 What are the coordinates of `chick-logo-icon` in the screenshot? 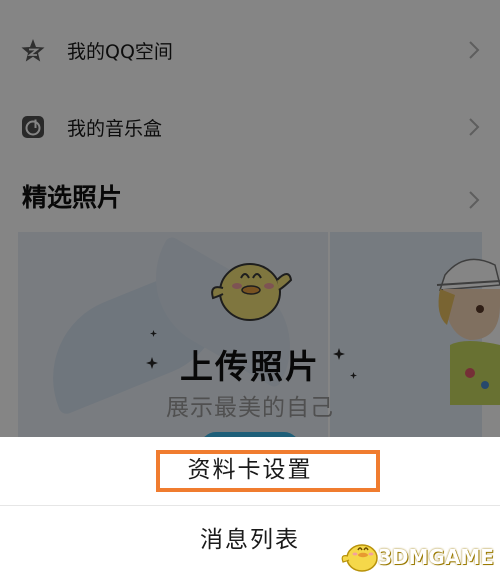 It's located at (359, 558).